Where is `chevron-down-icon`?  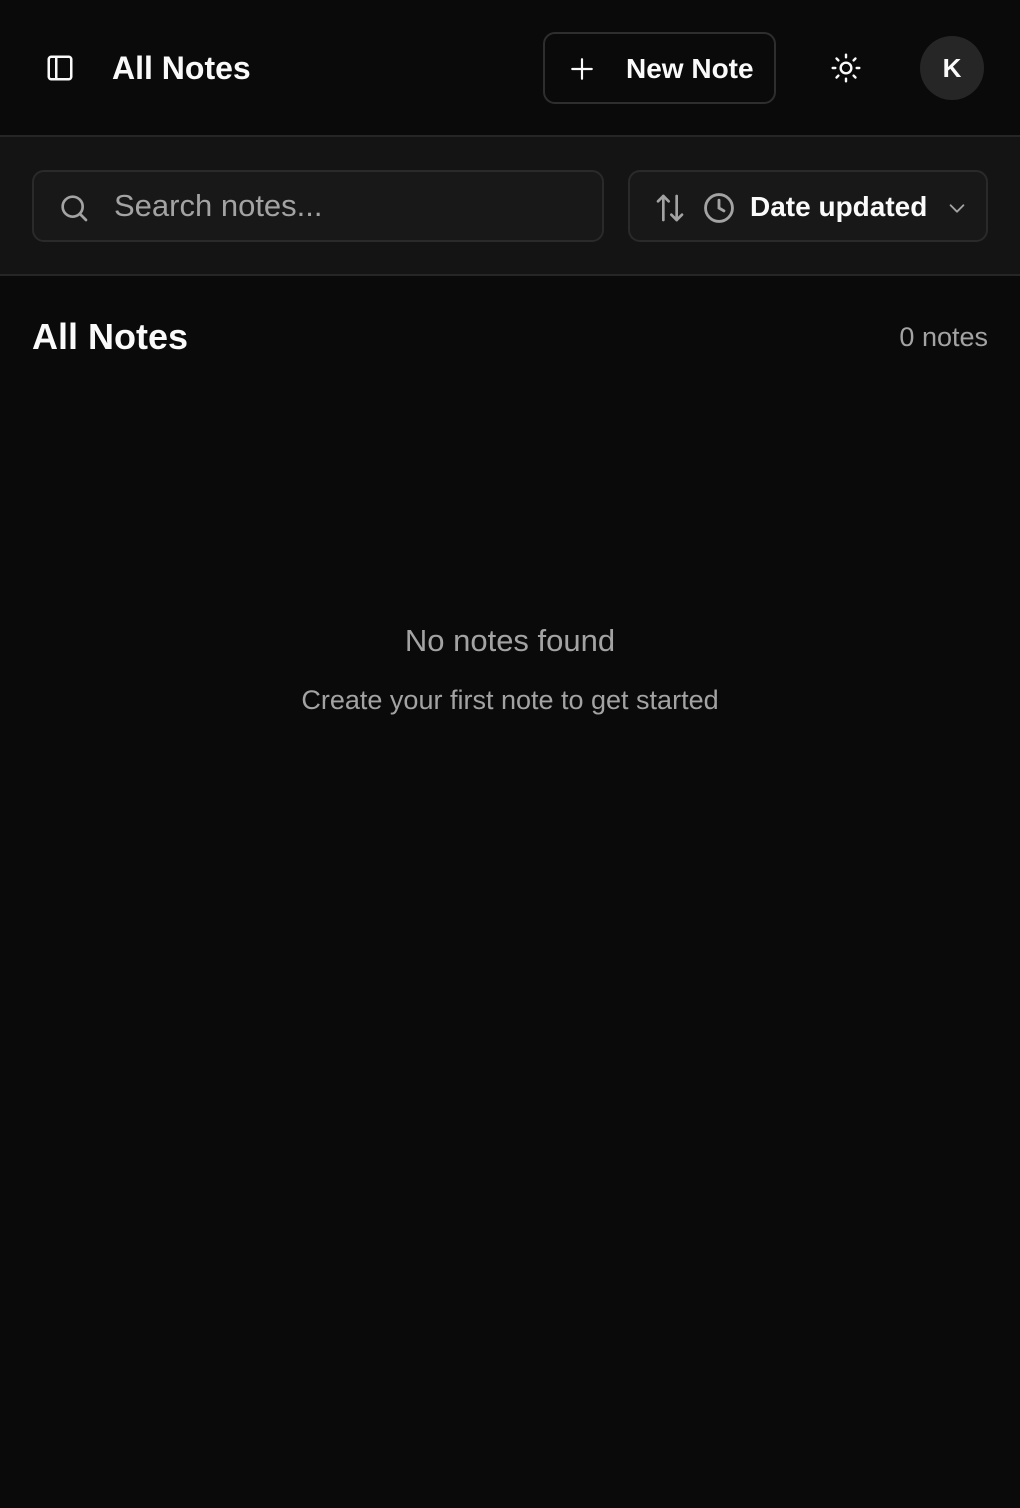 chevron-down-icon is located at coordinates (957, 208).